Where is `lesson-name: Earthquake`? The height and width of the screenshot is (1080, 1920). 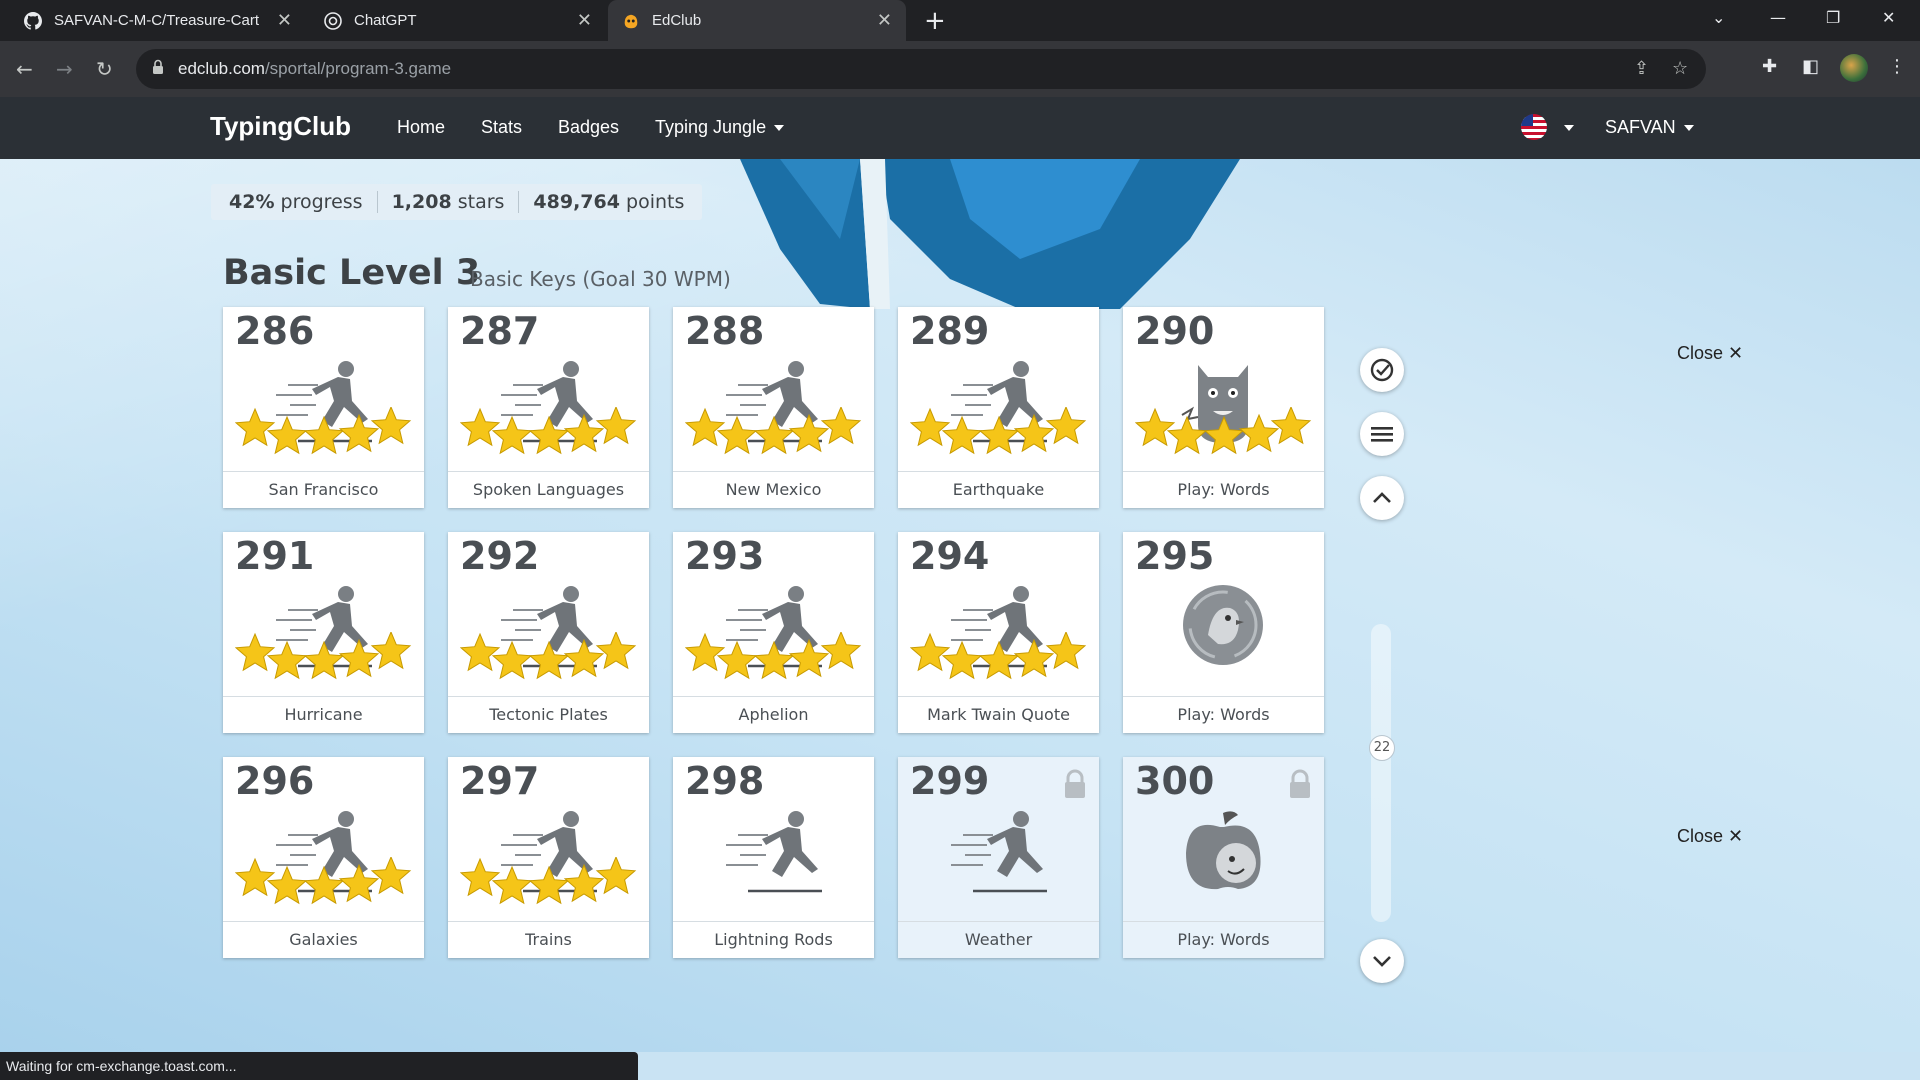
lesson-name: Earthquake is located at coordinates (998, 489).